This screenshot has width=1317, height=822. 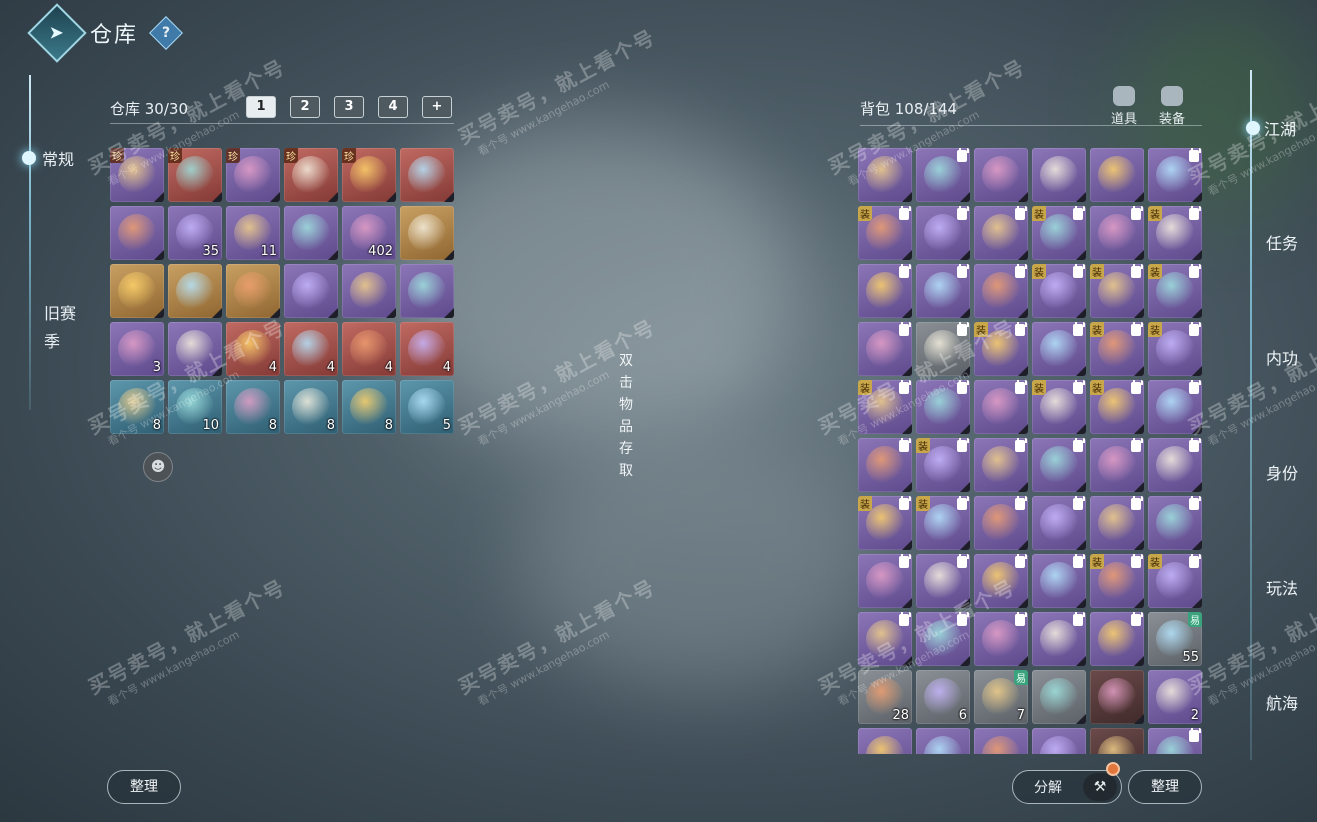 I want to click on bag-item-slot: 易7, so click(x=1001, y=697).